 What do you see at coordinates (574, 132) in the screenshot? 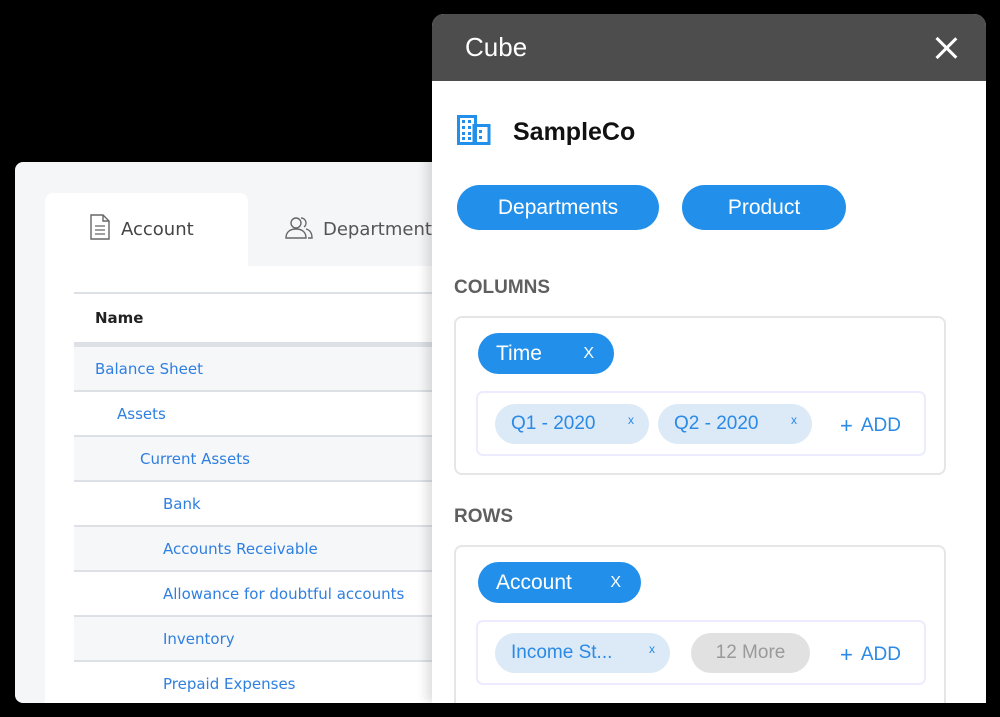
I see `company-name: SampleCo` at bounding box center [574, 132].